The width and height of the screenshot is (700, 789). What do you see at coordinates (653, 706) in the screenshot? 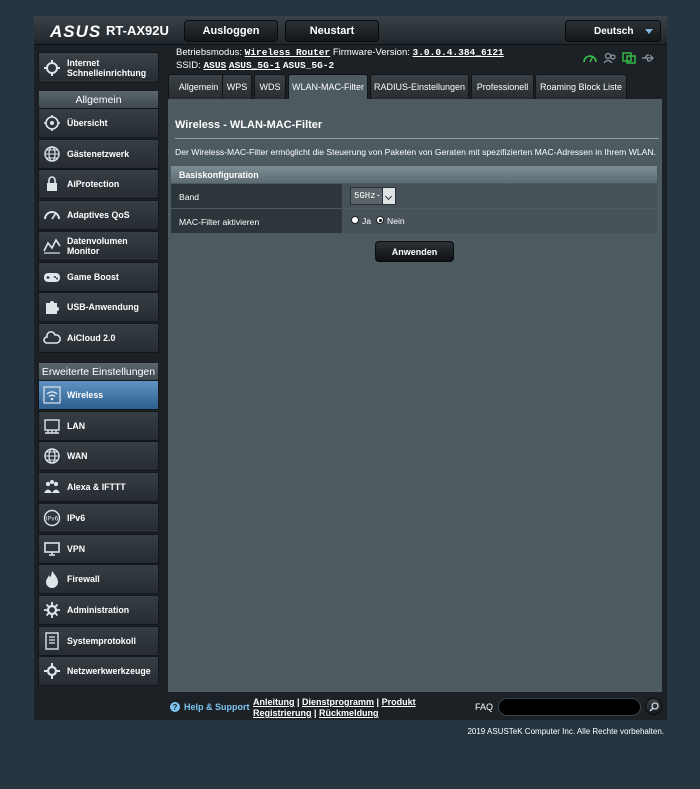
I see `faq-search-button` at bounding box center [653, 706].